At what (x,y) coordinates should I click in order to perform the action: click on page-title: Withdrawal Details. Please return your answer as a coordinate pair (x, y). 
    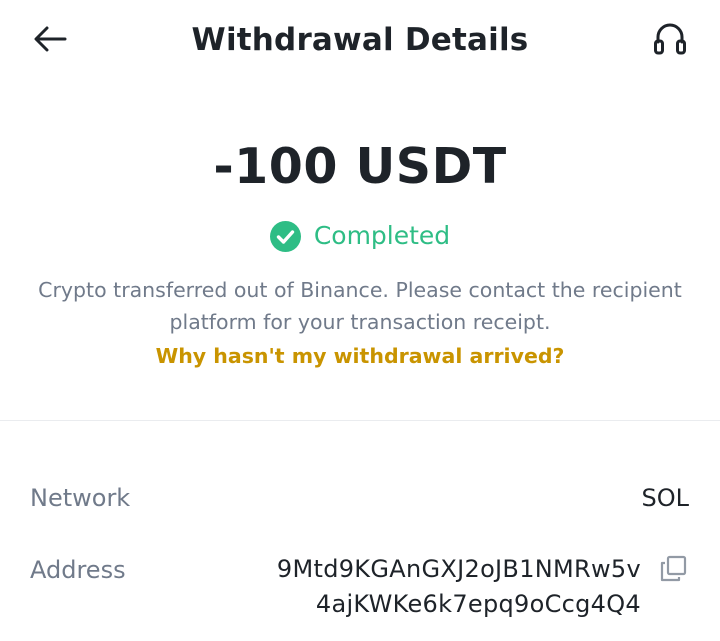
    Looking at the image, I should click on (360, 40).